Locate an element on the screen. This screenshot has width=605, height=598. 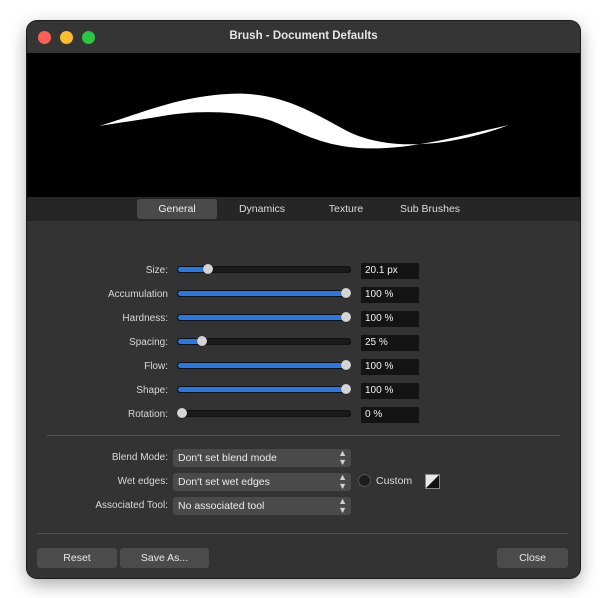
accumulation-label: Accumulation is located at coordinates (137, 294).